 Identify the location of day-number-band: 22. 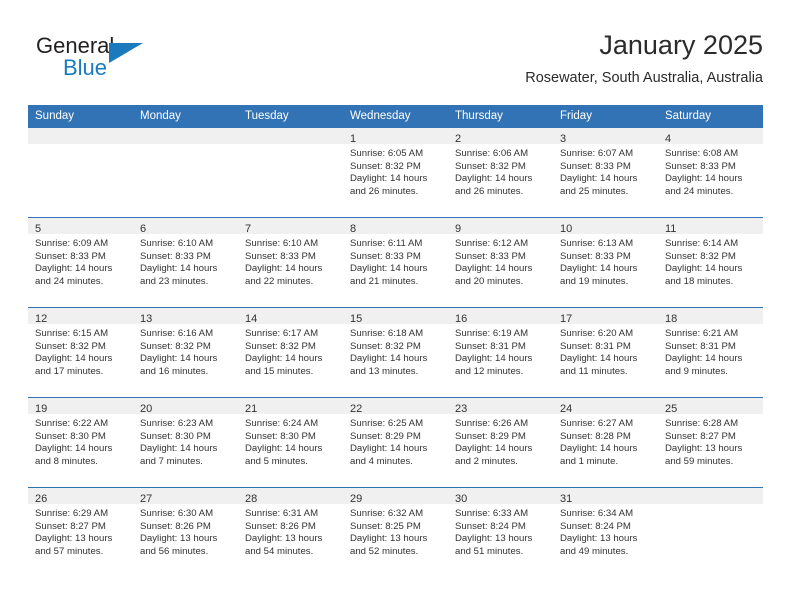
(395, 406).